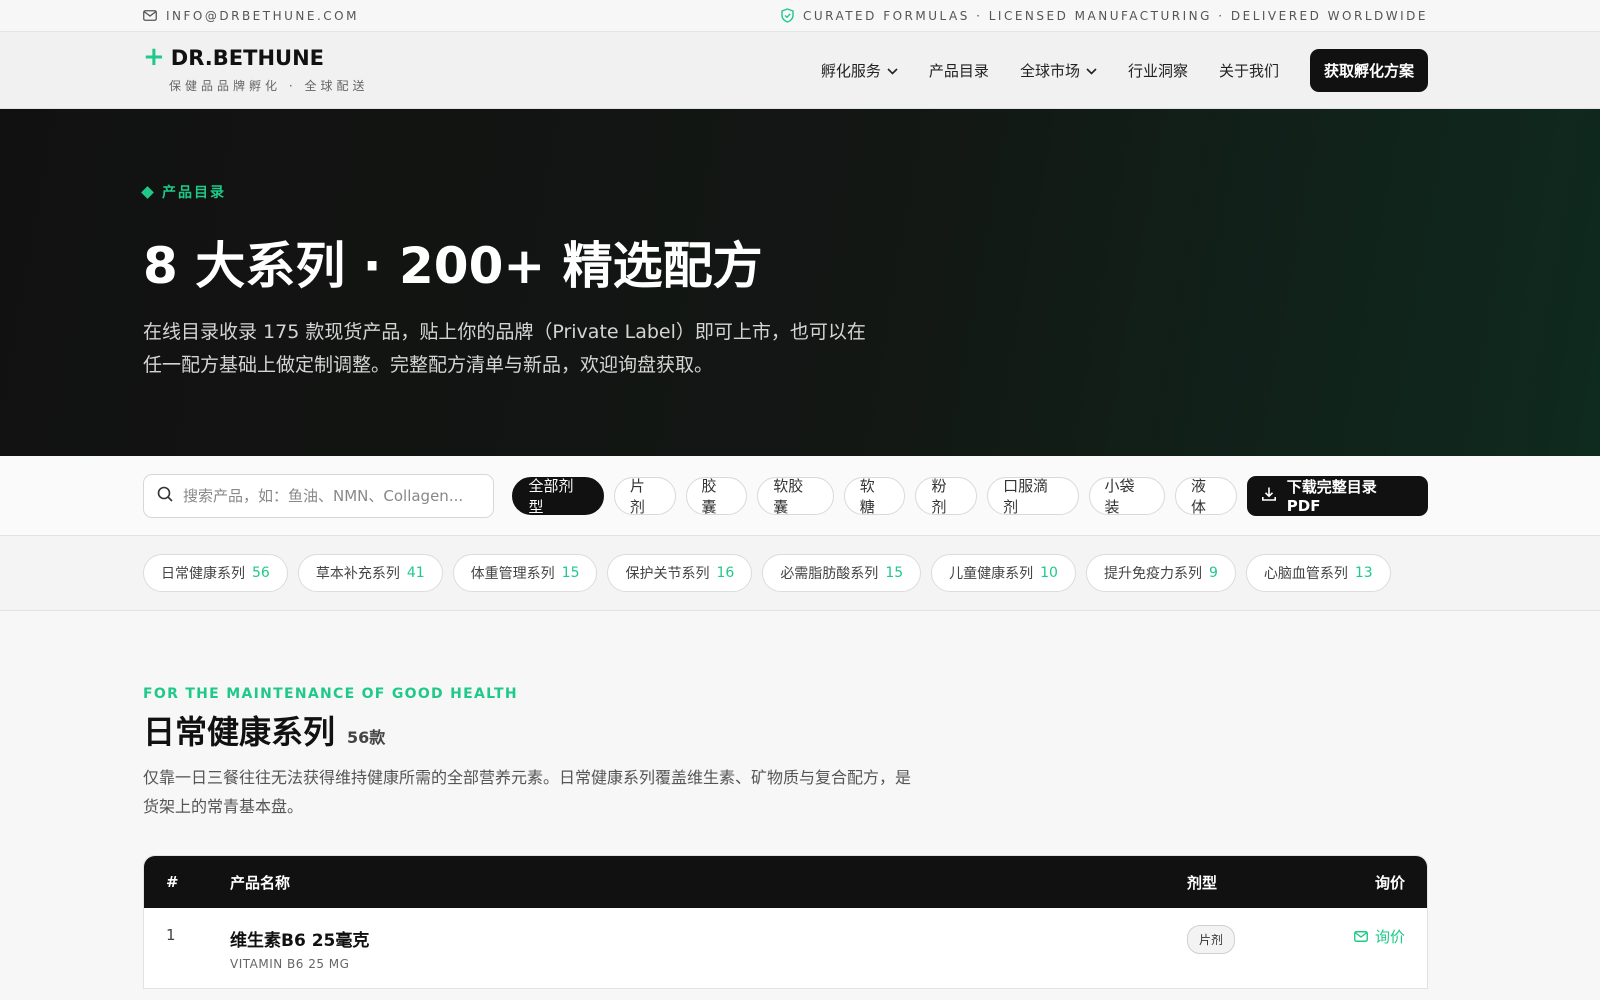 The height and width of the screenshot is (1000, 1600). I want to click on chip-gummy: 软糖, so click(874, 496).